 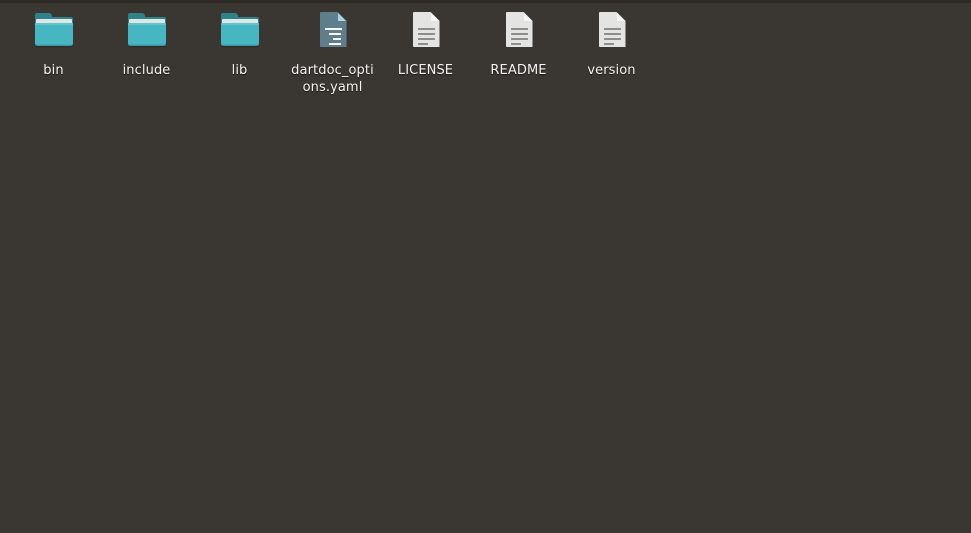 What do you see at coordinates (239, 70) in the screenshot?
I see `desktop-icon-label: lib` at bounding box center [239, 70].